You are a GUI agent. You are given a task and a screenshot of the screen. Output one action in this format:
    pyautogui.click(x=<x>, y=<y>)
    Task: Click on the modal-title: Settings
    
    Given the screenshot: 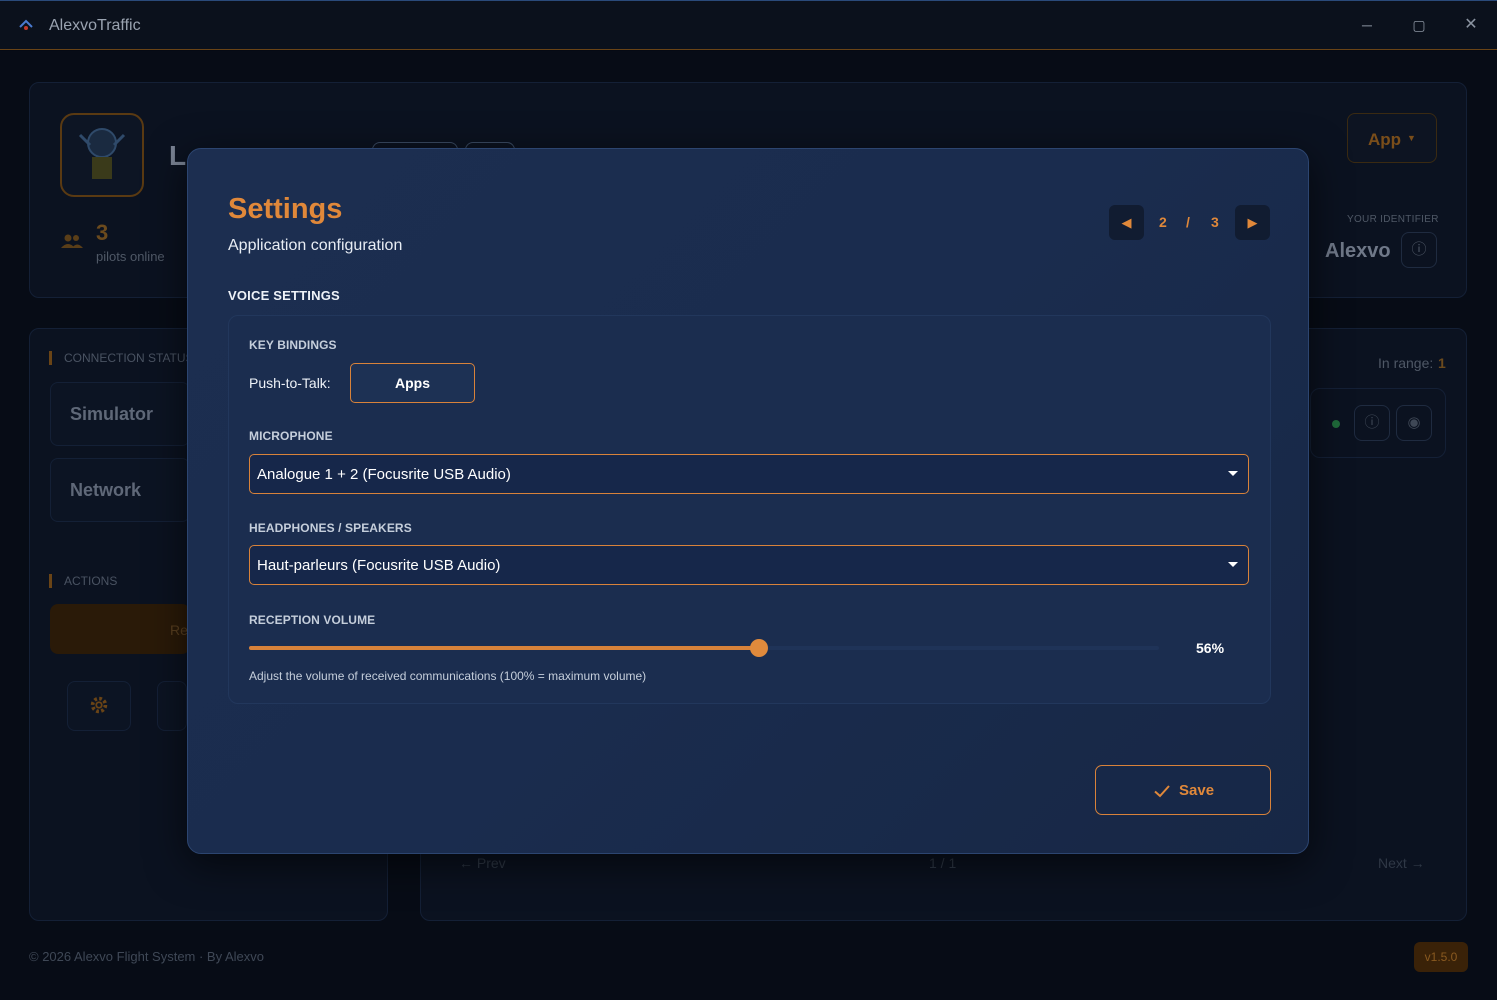 What is the action you would take?
    pyautogui.click(x=285, y=209)
    